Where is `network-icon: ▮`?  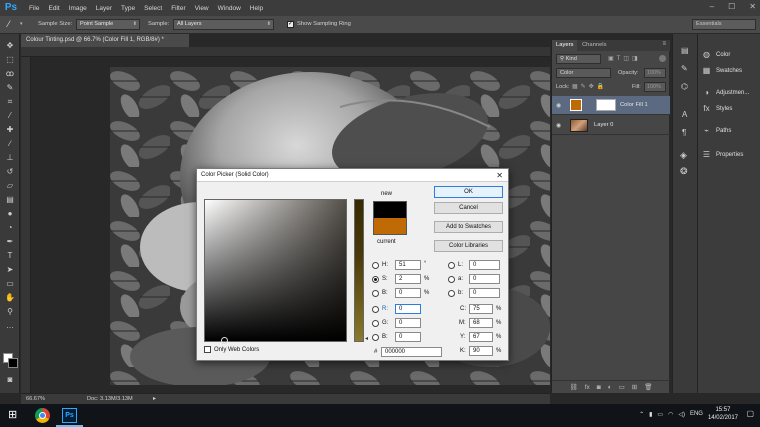
network-icon: ▮ is located at coordinates (650, 414).